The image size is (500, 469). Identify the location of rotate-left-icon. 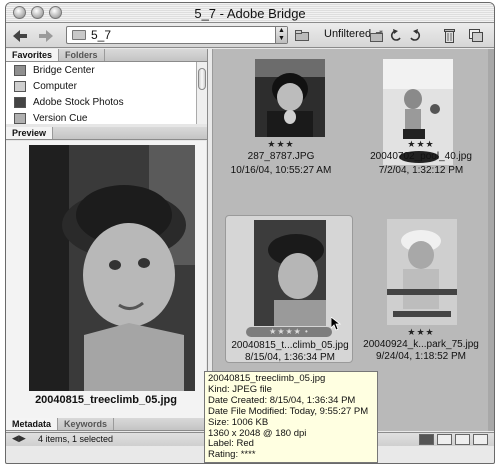
(396, 35).